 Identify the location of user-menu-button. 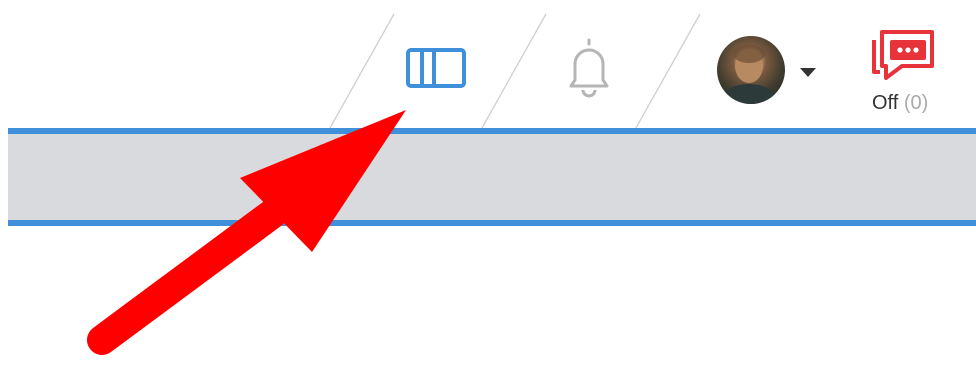
(767, 71).